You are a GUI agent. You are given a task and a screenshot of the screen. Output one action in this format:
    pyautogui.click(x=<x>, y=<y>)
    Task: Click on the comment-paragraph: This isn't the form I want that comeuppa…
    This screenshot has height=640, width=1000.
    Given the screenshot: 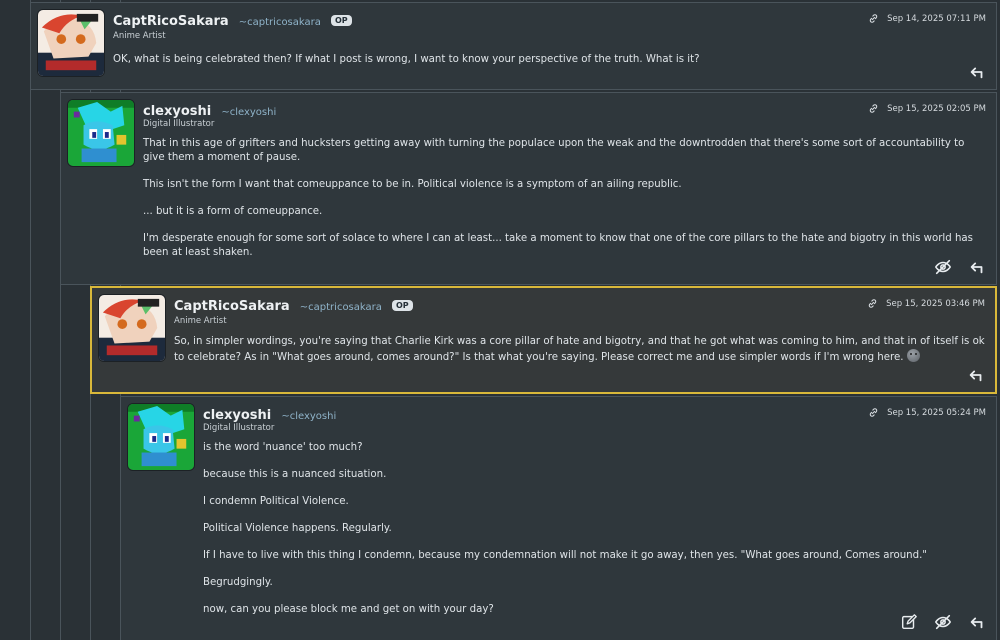 What is the action you would take?
    pyautogui.click(x=412, y=184)
    